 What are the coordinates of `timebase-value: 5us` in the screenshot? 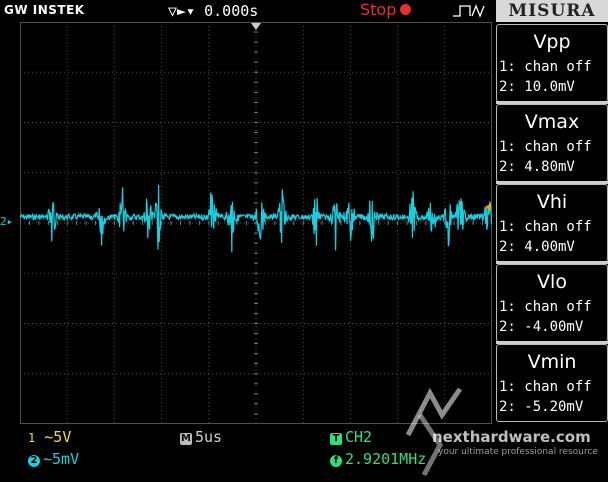 It's located at (209, 437).